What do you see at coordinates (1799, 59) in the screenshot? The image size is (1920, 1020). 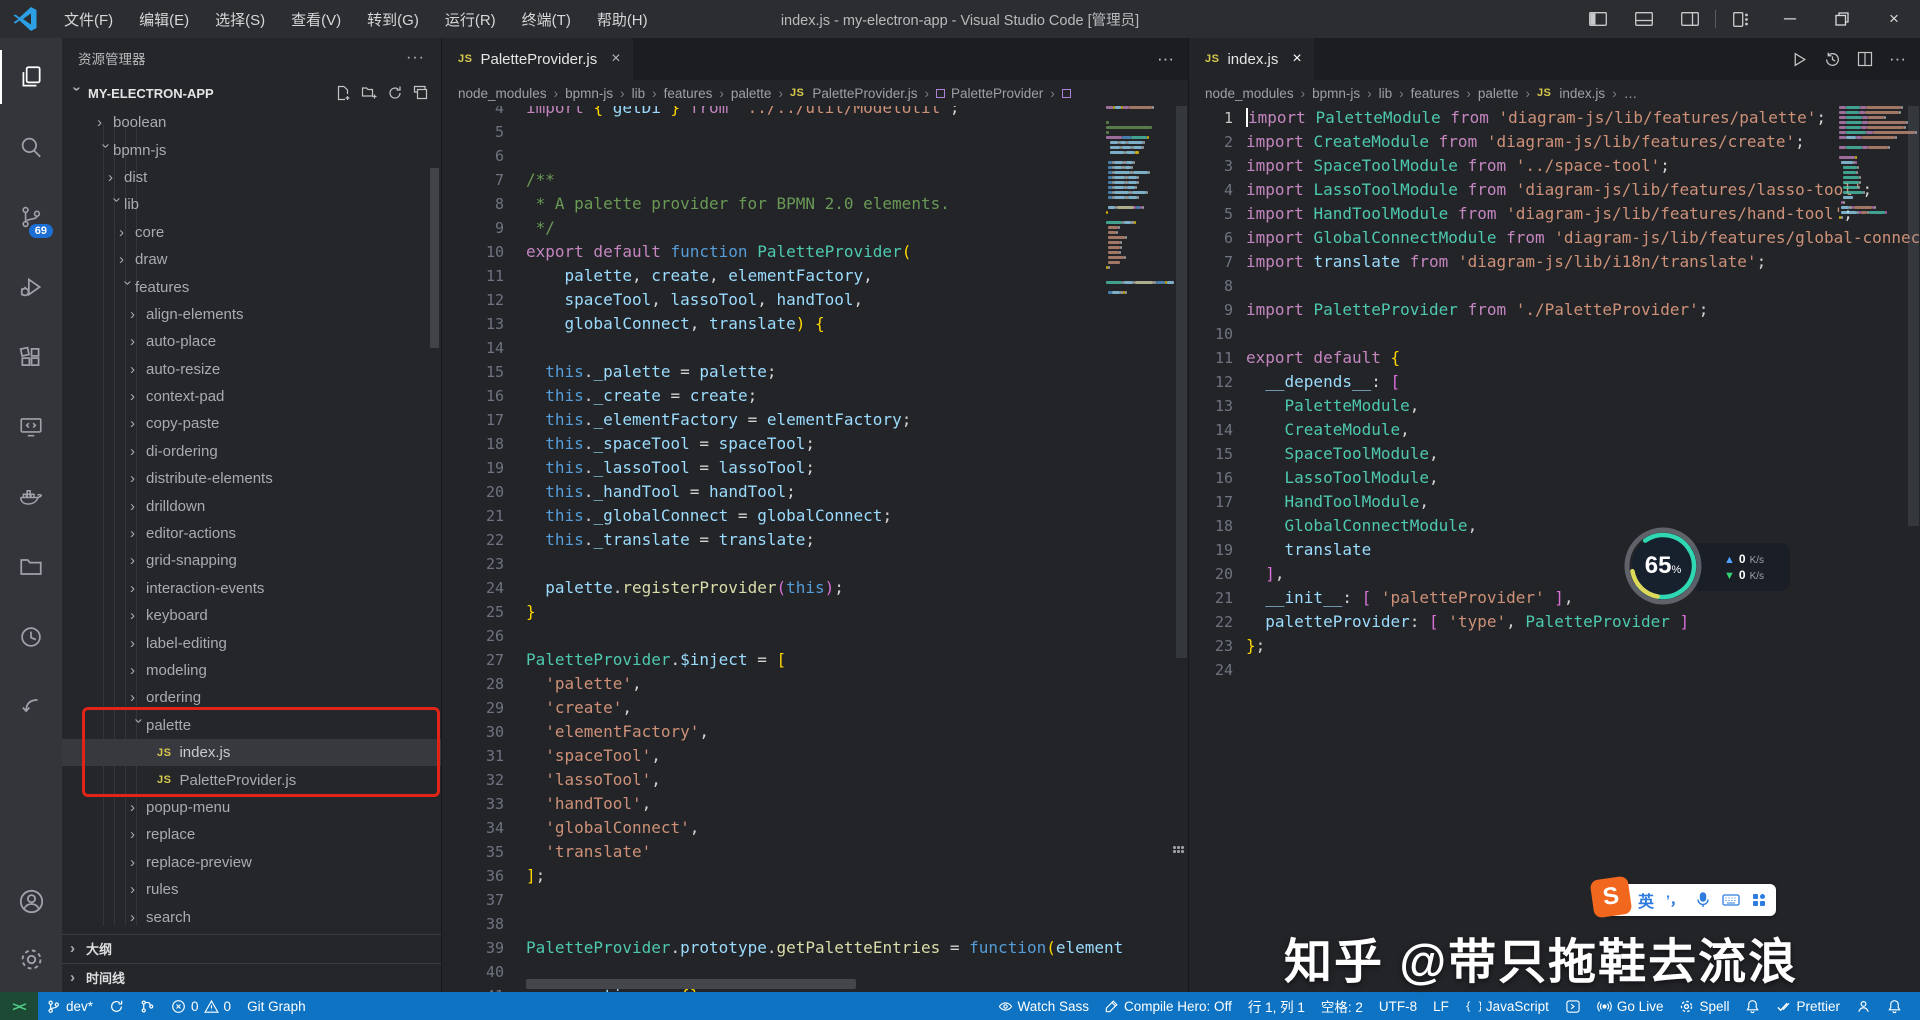 I see `run-icon` at bounding box center [1799, 59].